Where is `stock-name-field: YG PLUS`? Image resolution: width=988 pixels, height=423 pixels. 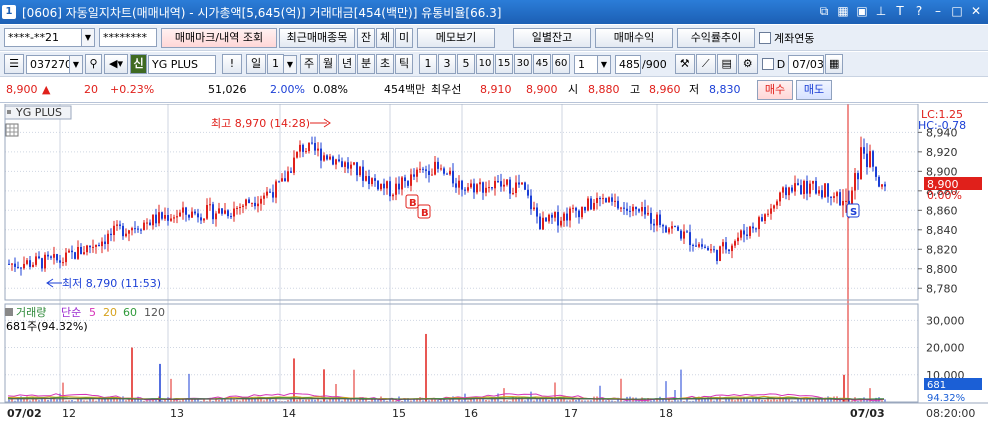 stock-name-field: YG PLUS is located at coordinates (182, 64).